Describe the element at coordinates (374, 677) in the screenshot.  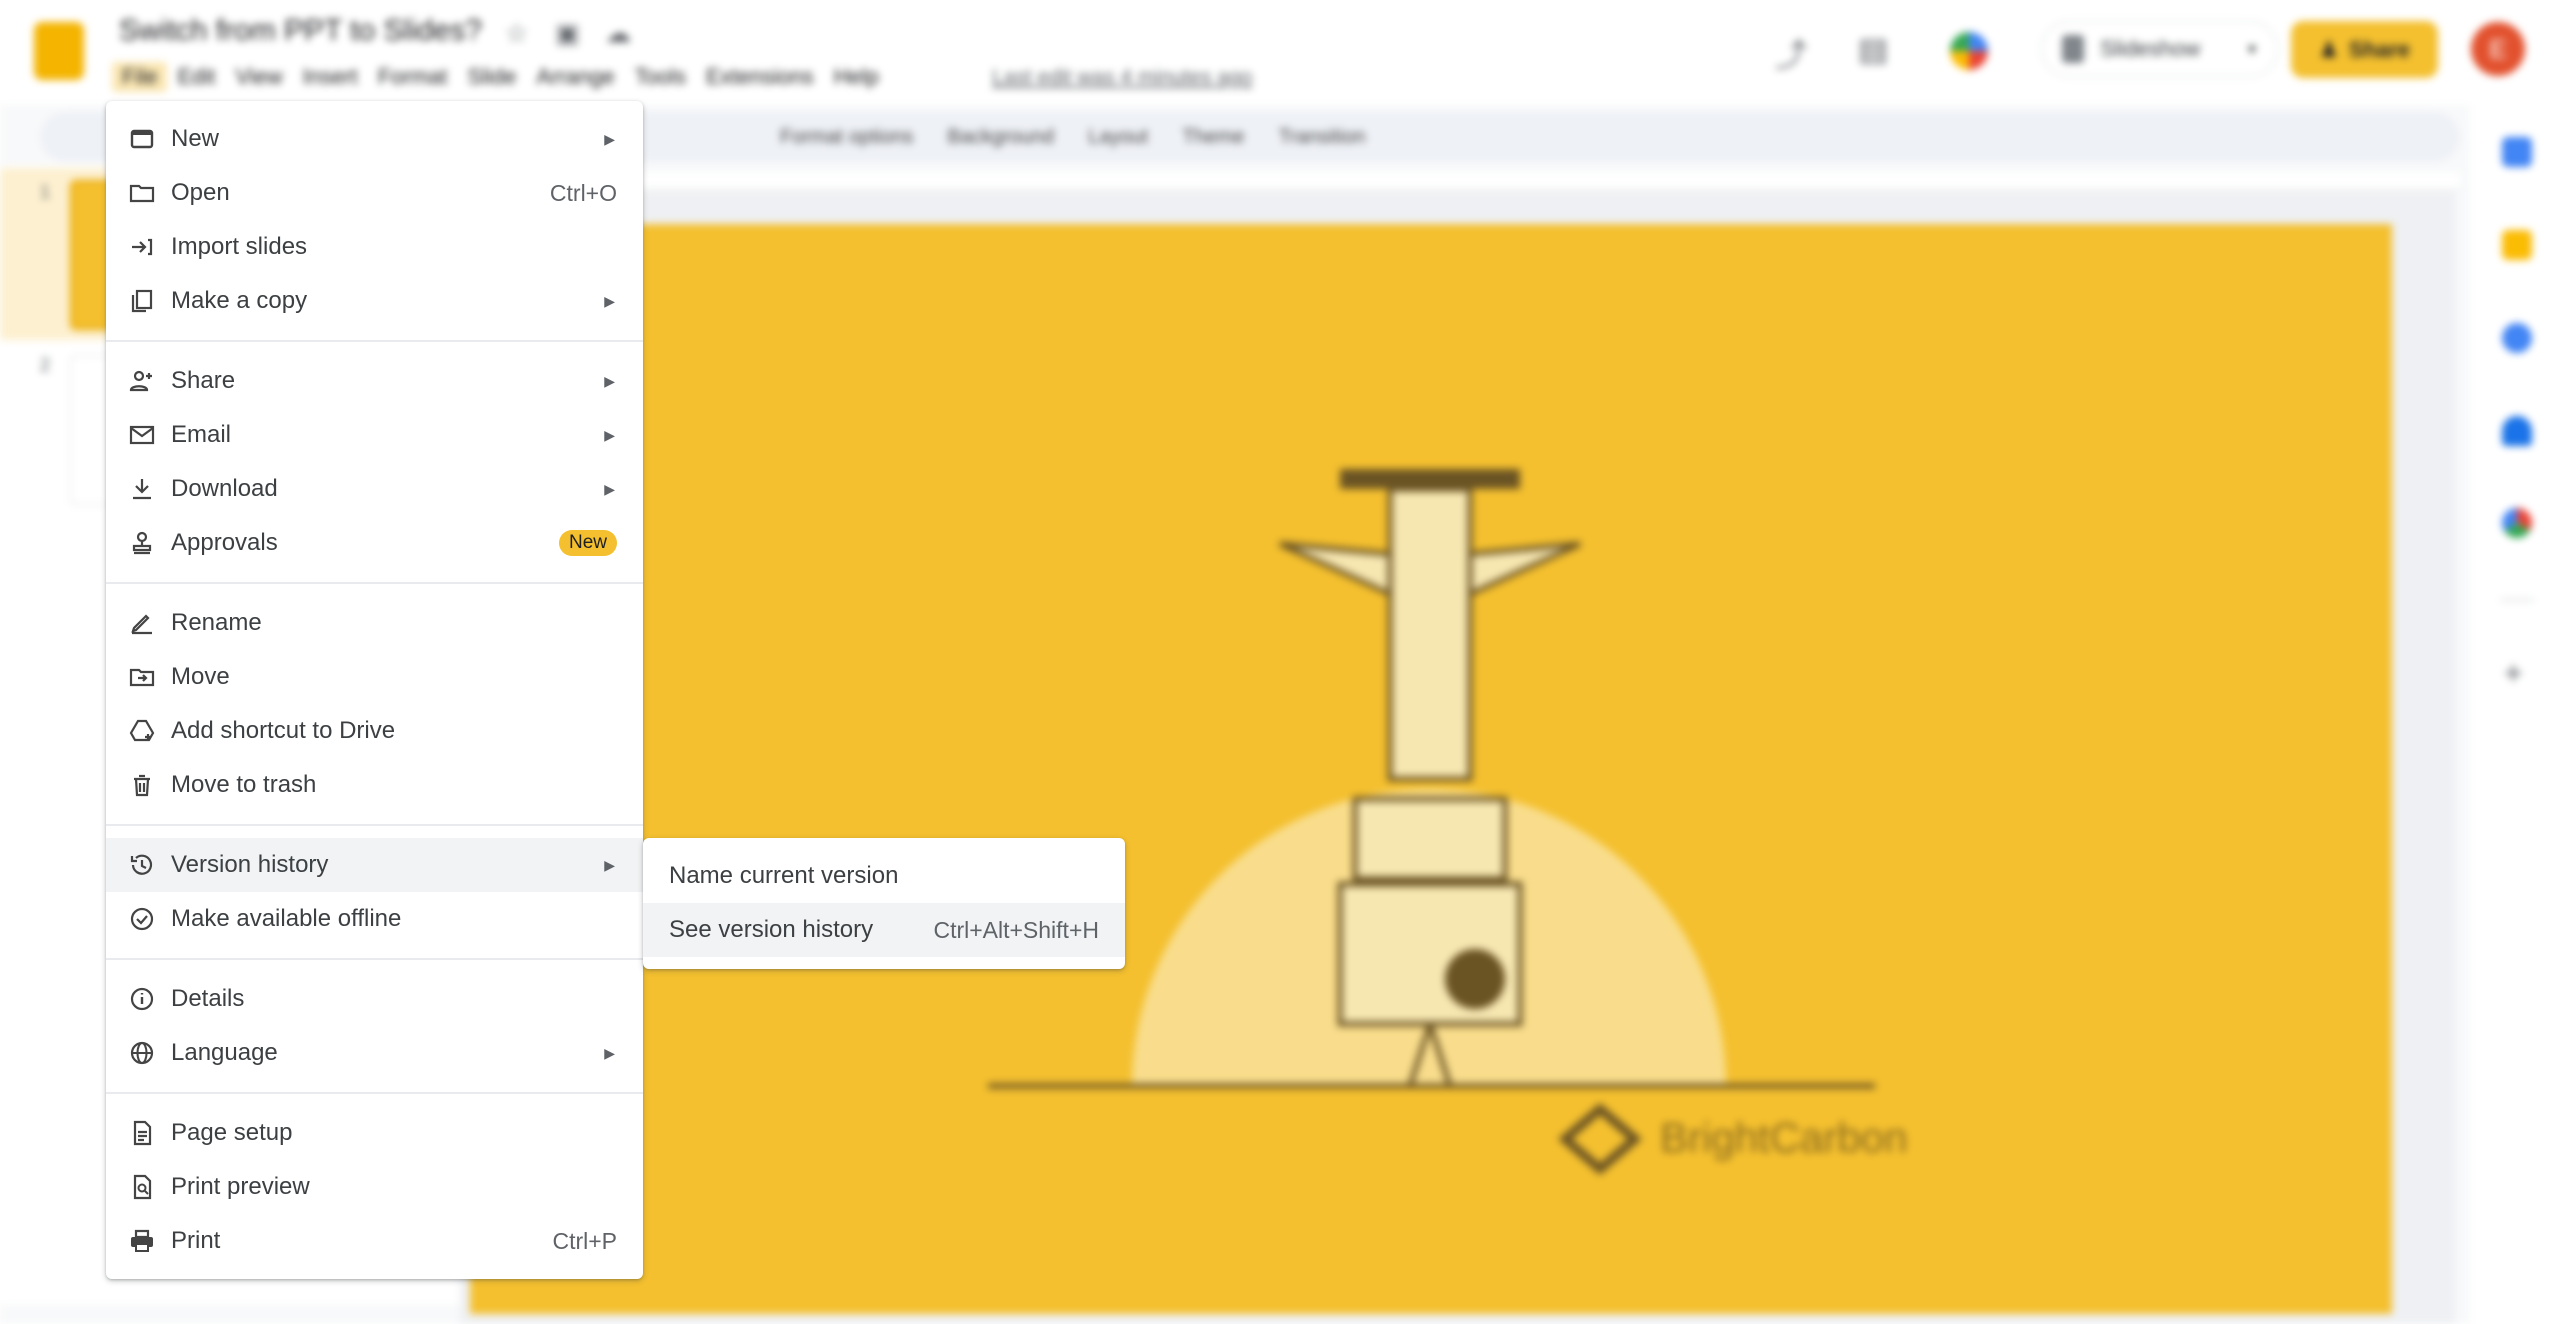
I see `menu-item-move: Move` at that location.